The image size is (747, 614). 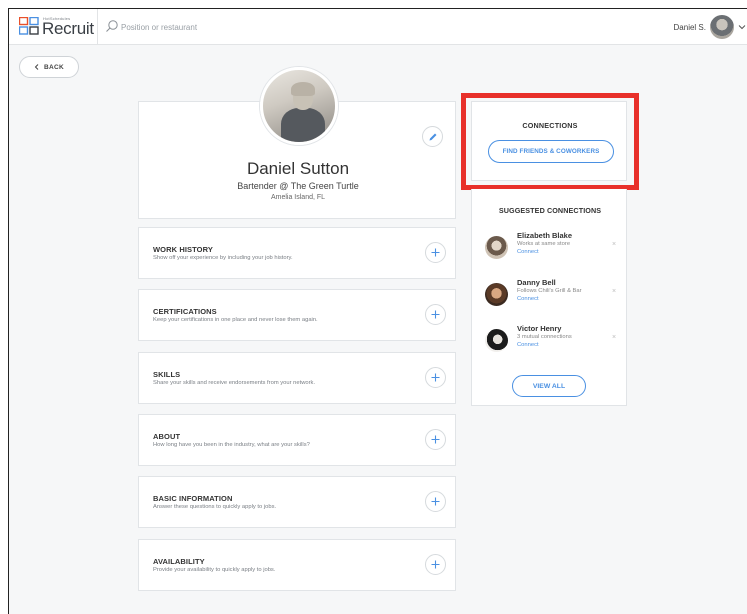 I want to click on add-basic-information-button, so click(x=435, y=501).